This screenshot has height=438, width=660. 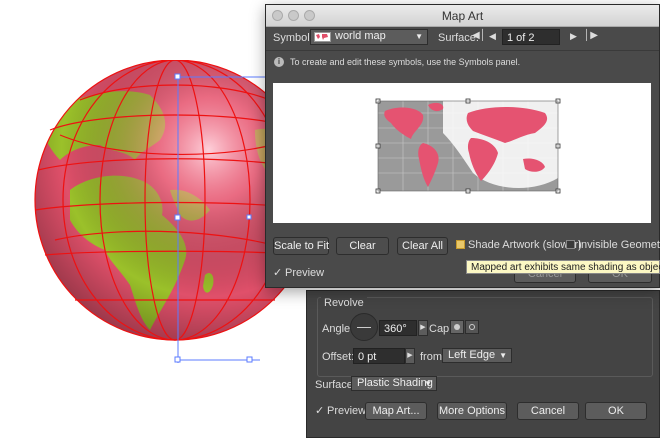 I want to click on shade-artwork-checkbox: Shade Artwork (slower), so click(x=519, y=245).